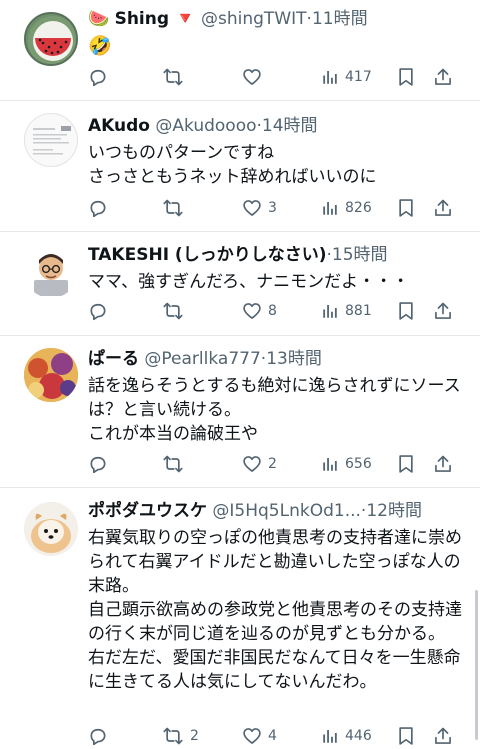 Image resolution: width=480 pixels, height=749 pixels. Describe the element at coordinates (147, 511) in the screenshot. I see `display-name: ポポダユウスケ` at that location.